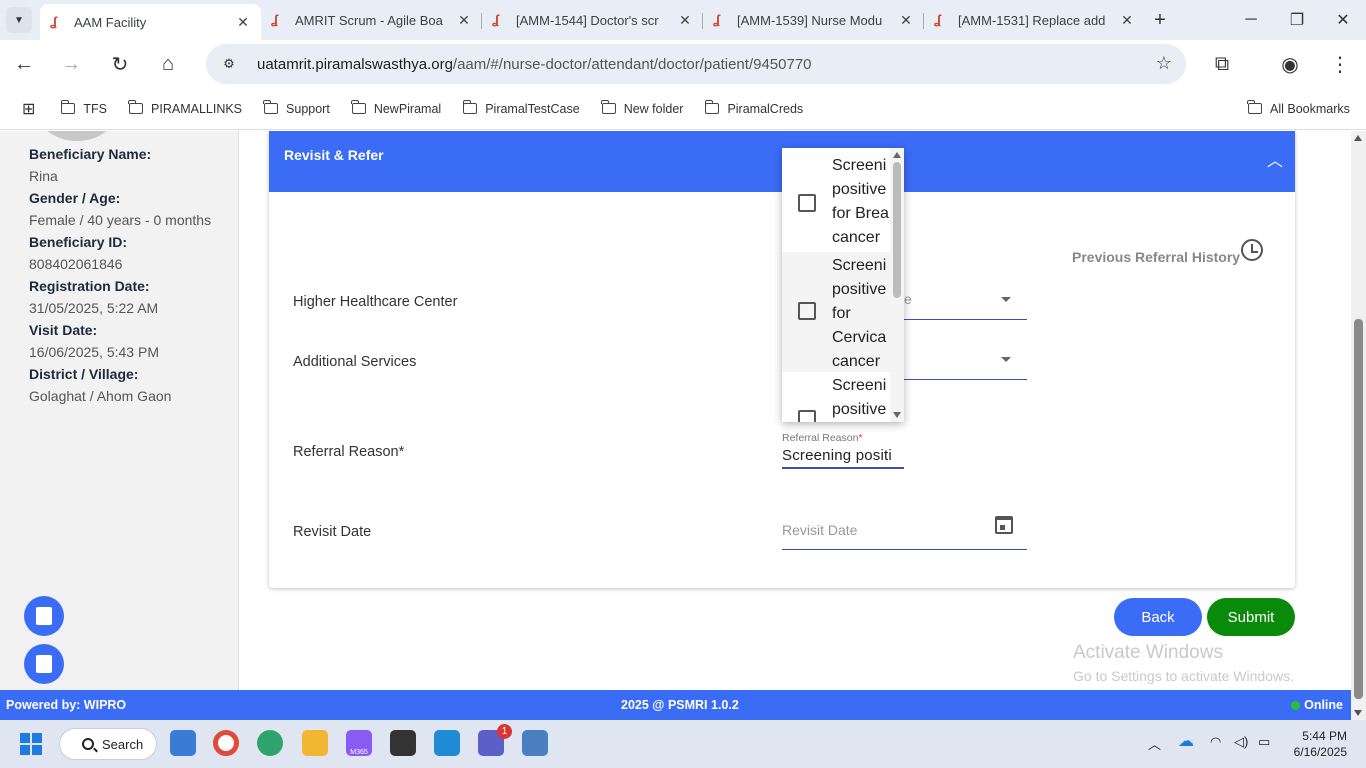 The image size is (1366, 768). I want to click on tab-amm-1544: ʆ [AMM-1544] Doctor's scr ✕, so click(592, 20).